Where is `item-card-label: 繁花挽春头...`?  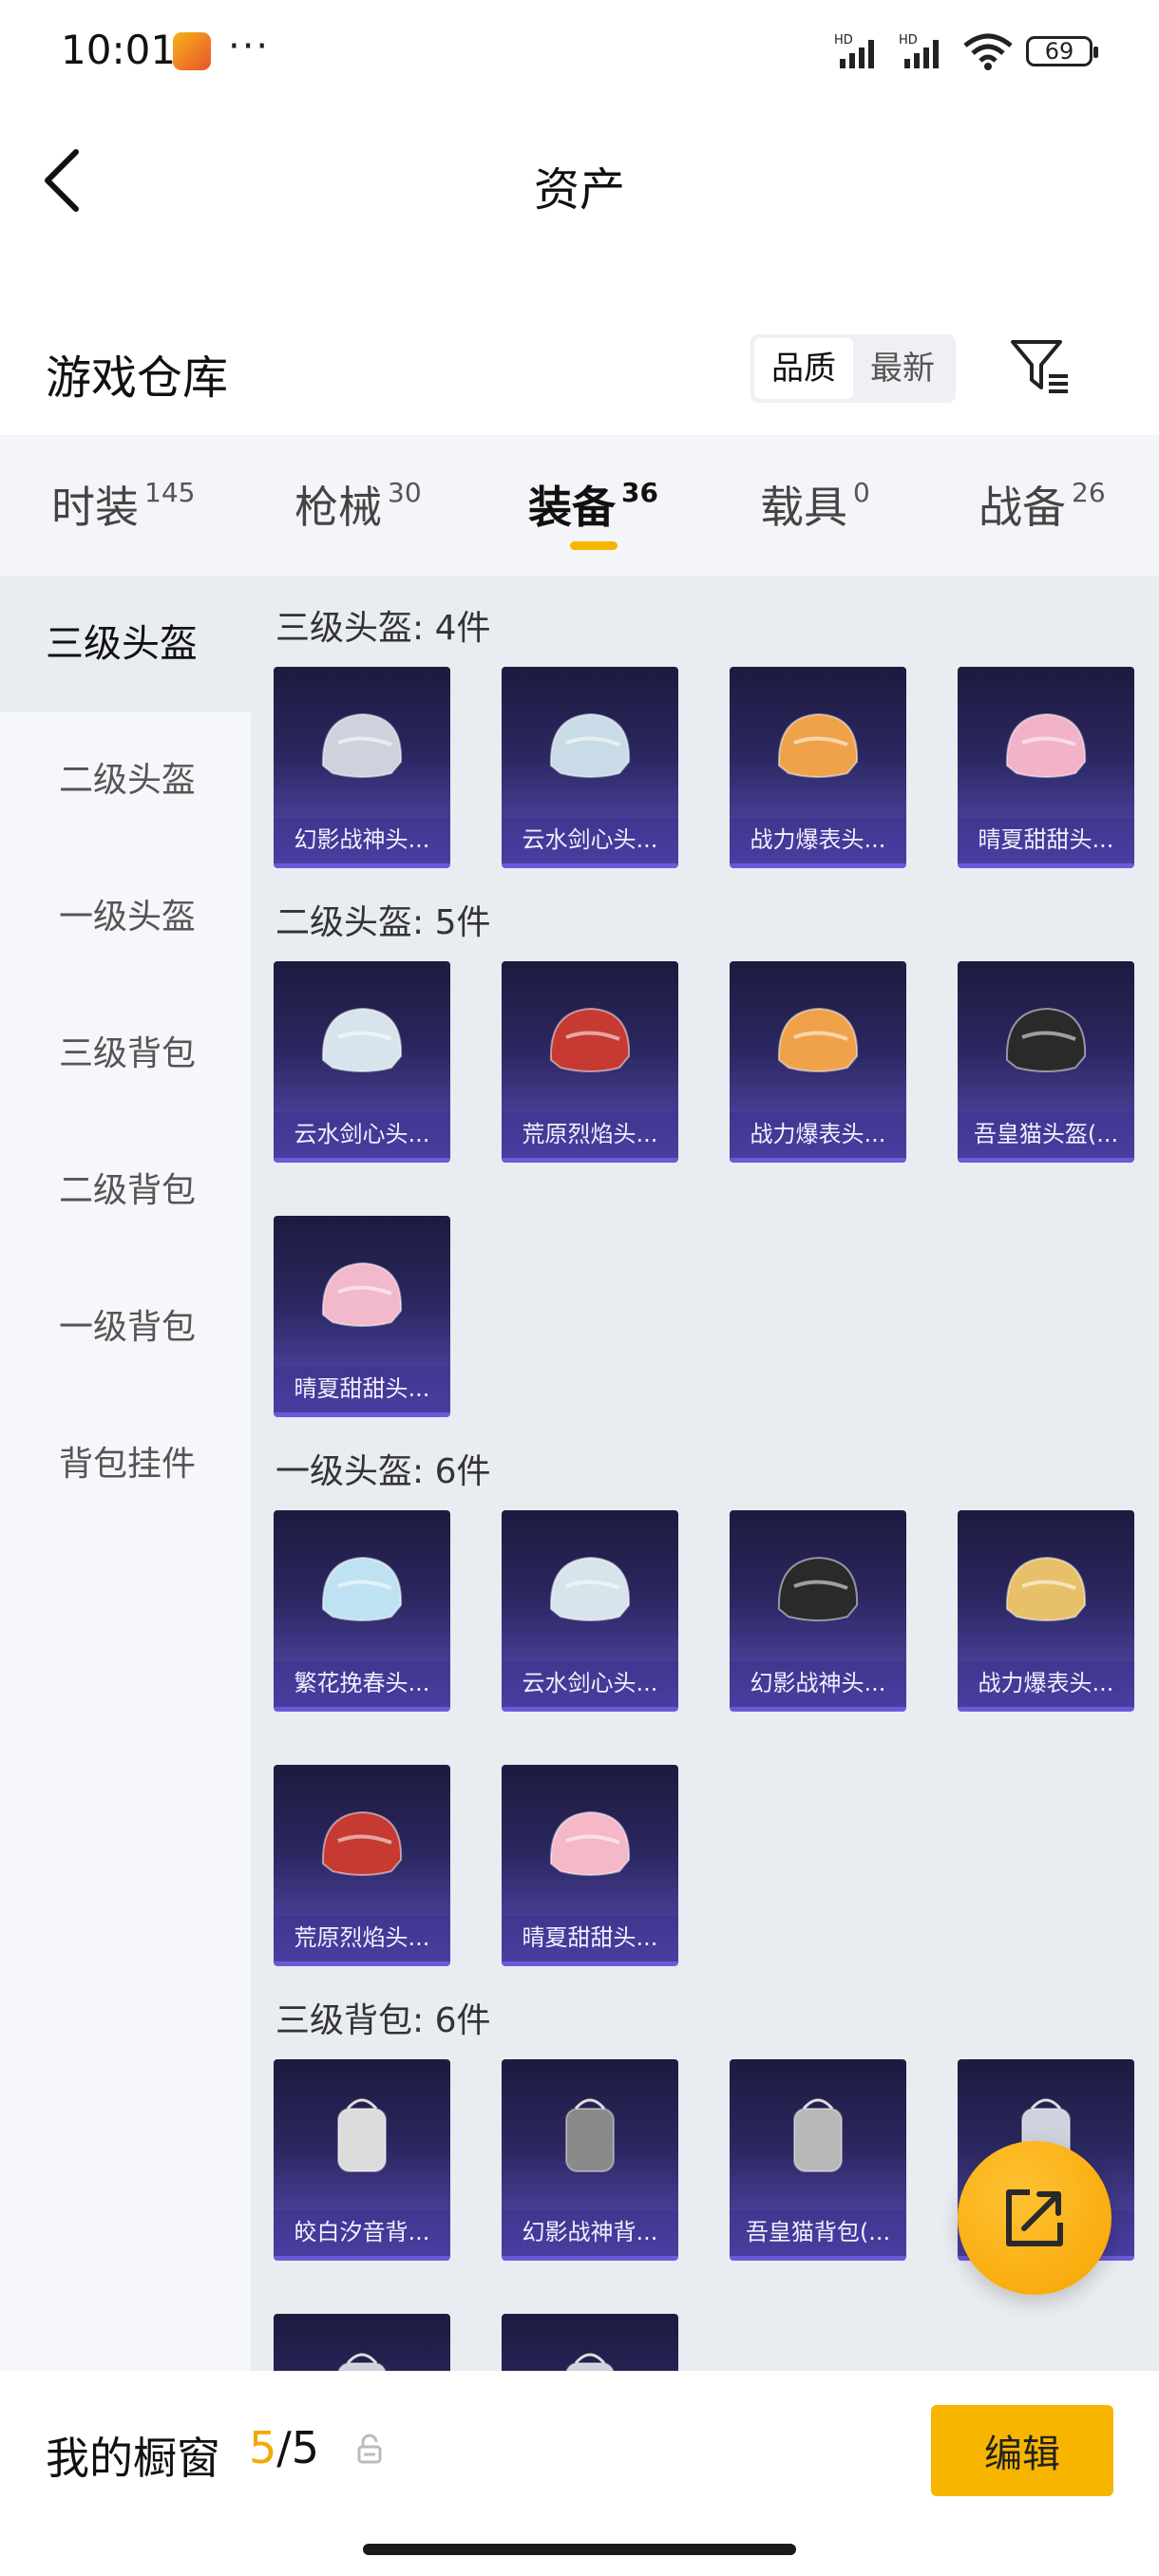 item-card-label: 繁花挽春头... is located at coordinates (362, 1684).